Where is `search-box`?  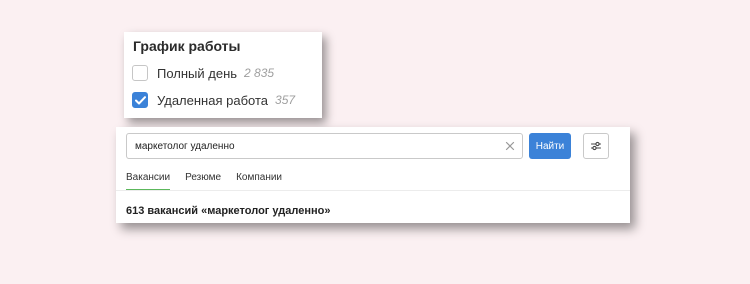 search-box is located at coordinates (324, 146).